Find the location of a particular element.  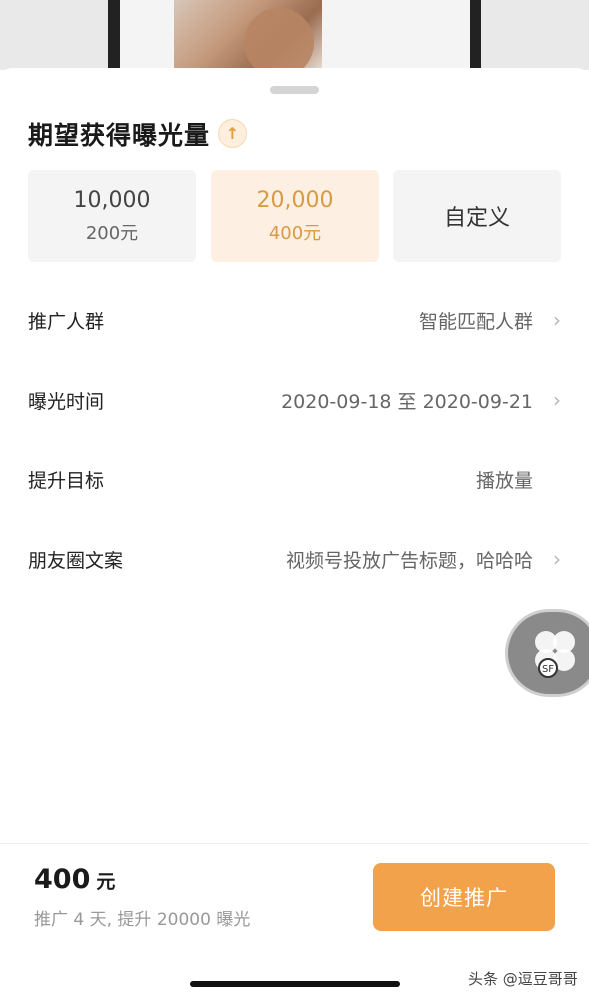

option-custom: 自定义 is located at coordinates (477, 216).